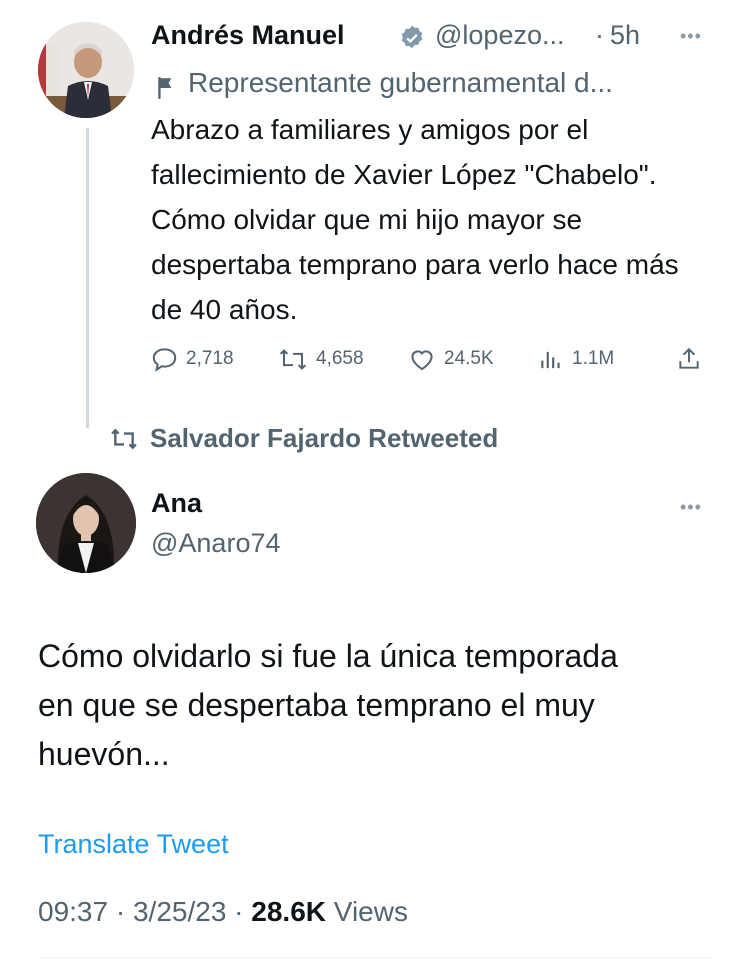  I want to click on tweet-time: 5h, so click(625, 35).